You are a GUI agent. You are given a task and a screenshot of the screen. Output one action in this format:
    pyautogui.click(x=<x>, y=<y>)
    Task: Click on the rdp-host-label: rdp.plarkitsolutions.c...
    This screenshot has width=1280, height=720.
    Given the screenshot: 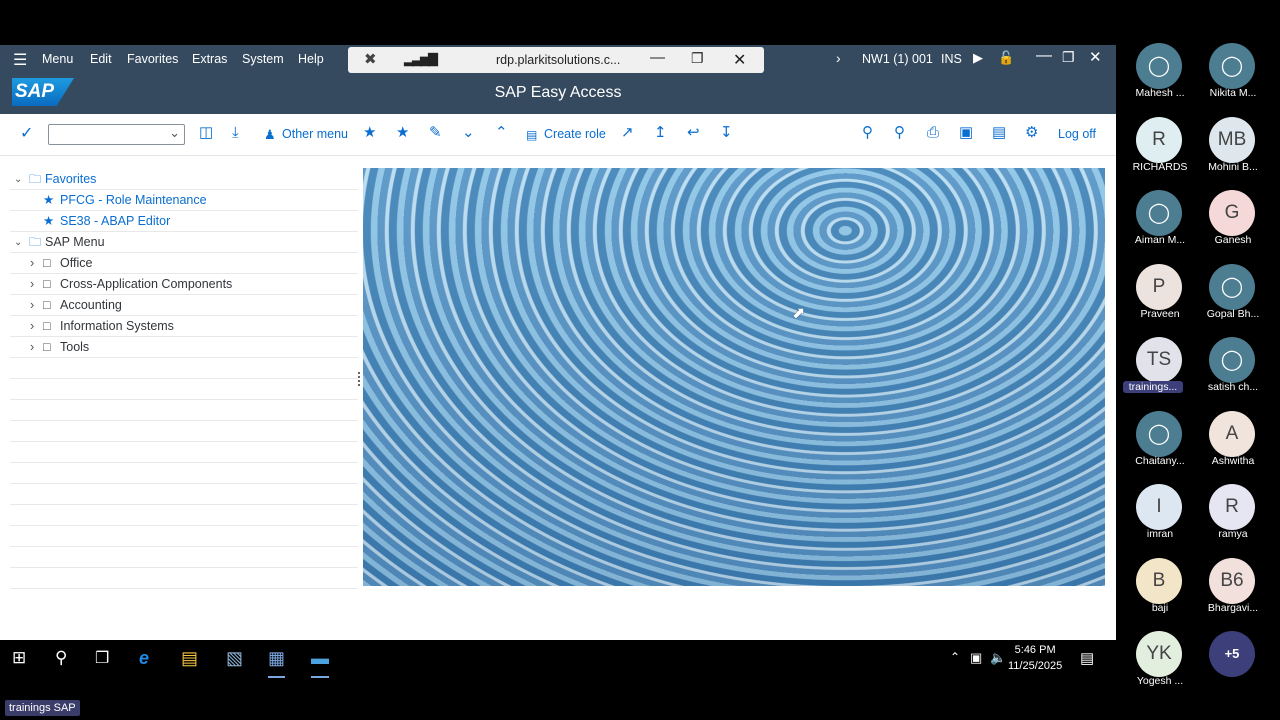 What is the action you would take?
    pyautogui.click(x=558, y=60)
    